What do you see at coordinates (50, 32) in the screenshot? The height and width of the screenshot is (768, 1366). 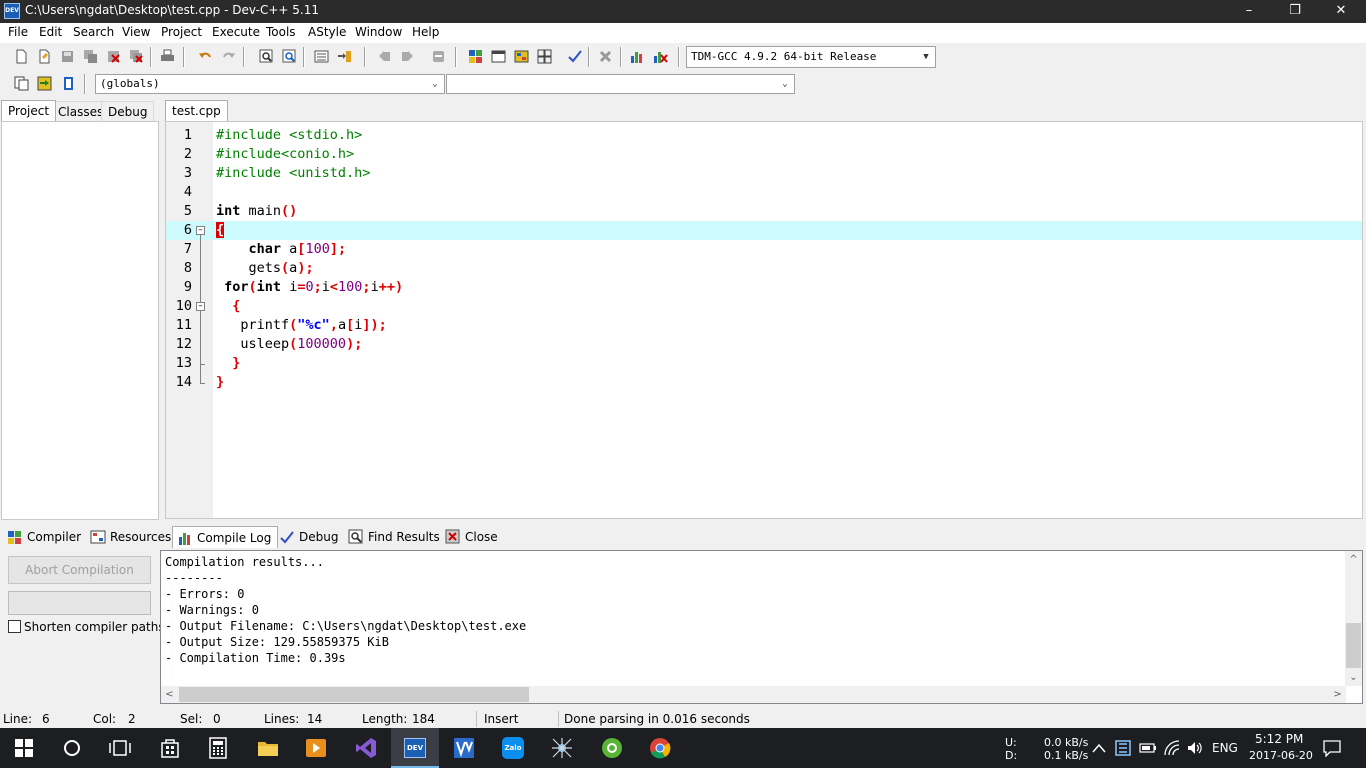 I see `menu-edit: Edit` at bounding box center [50, 32].